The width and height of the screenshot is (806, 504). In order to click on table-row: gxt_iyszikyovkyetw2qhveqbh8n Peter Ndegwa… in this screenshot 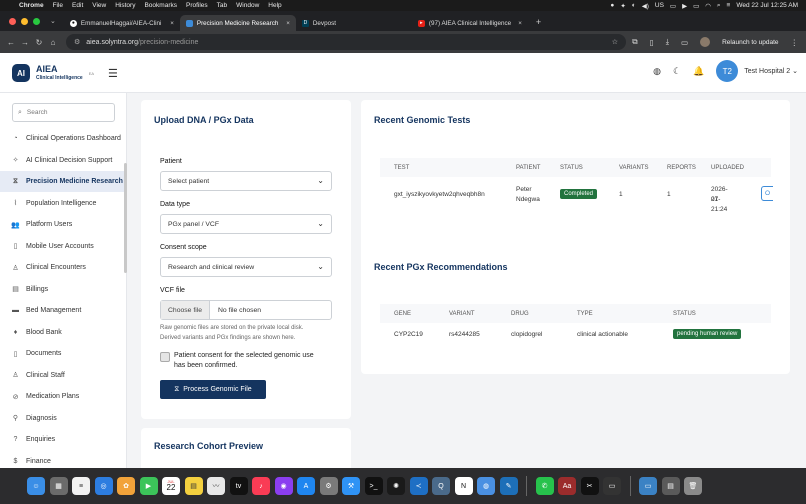, I will do `click(576, 196)`.